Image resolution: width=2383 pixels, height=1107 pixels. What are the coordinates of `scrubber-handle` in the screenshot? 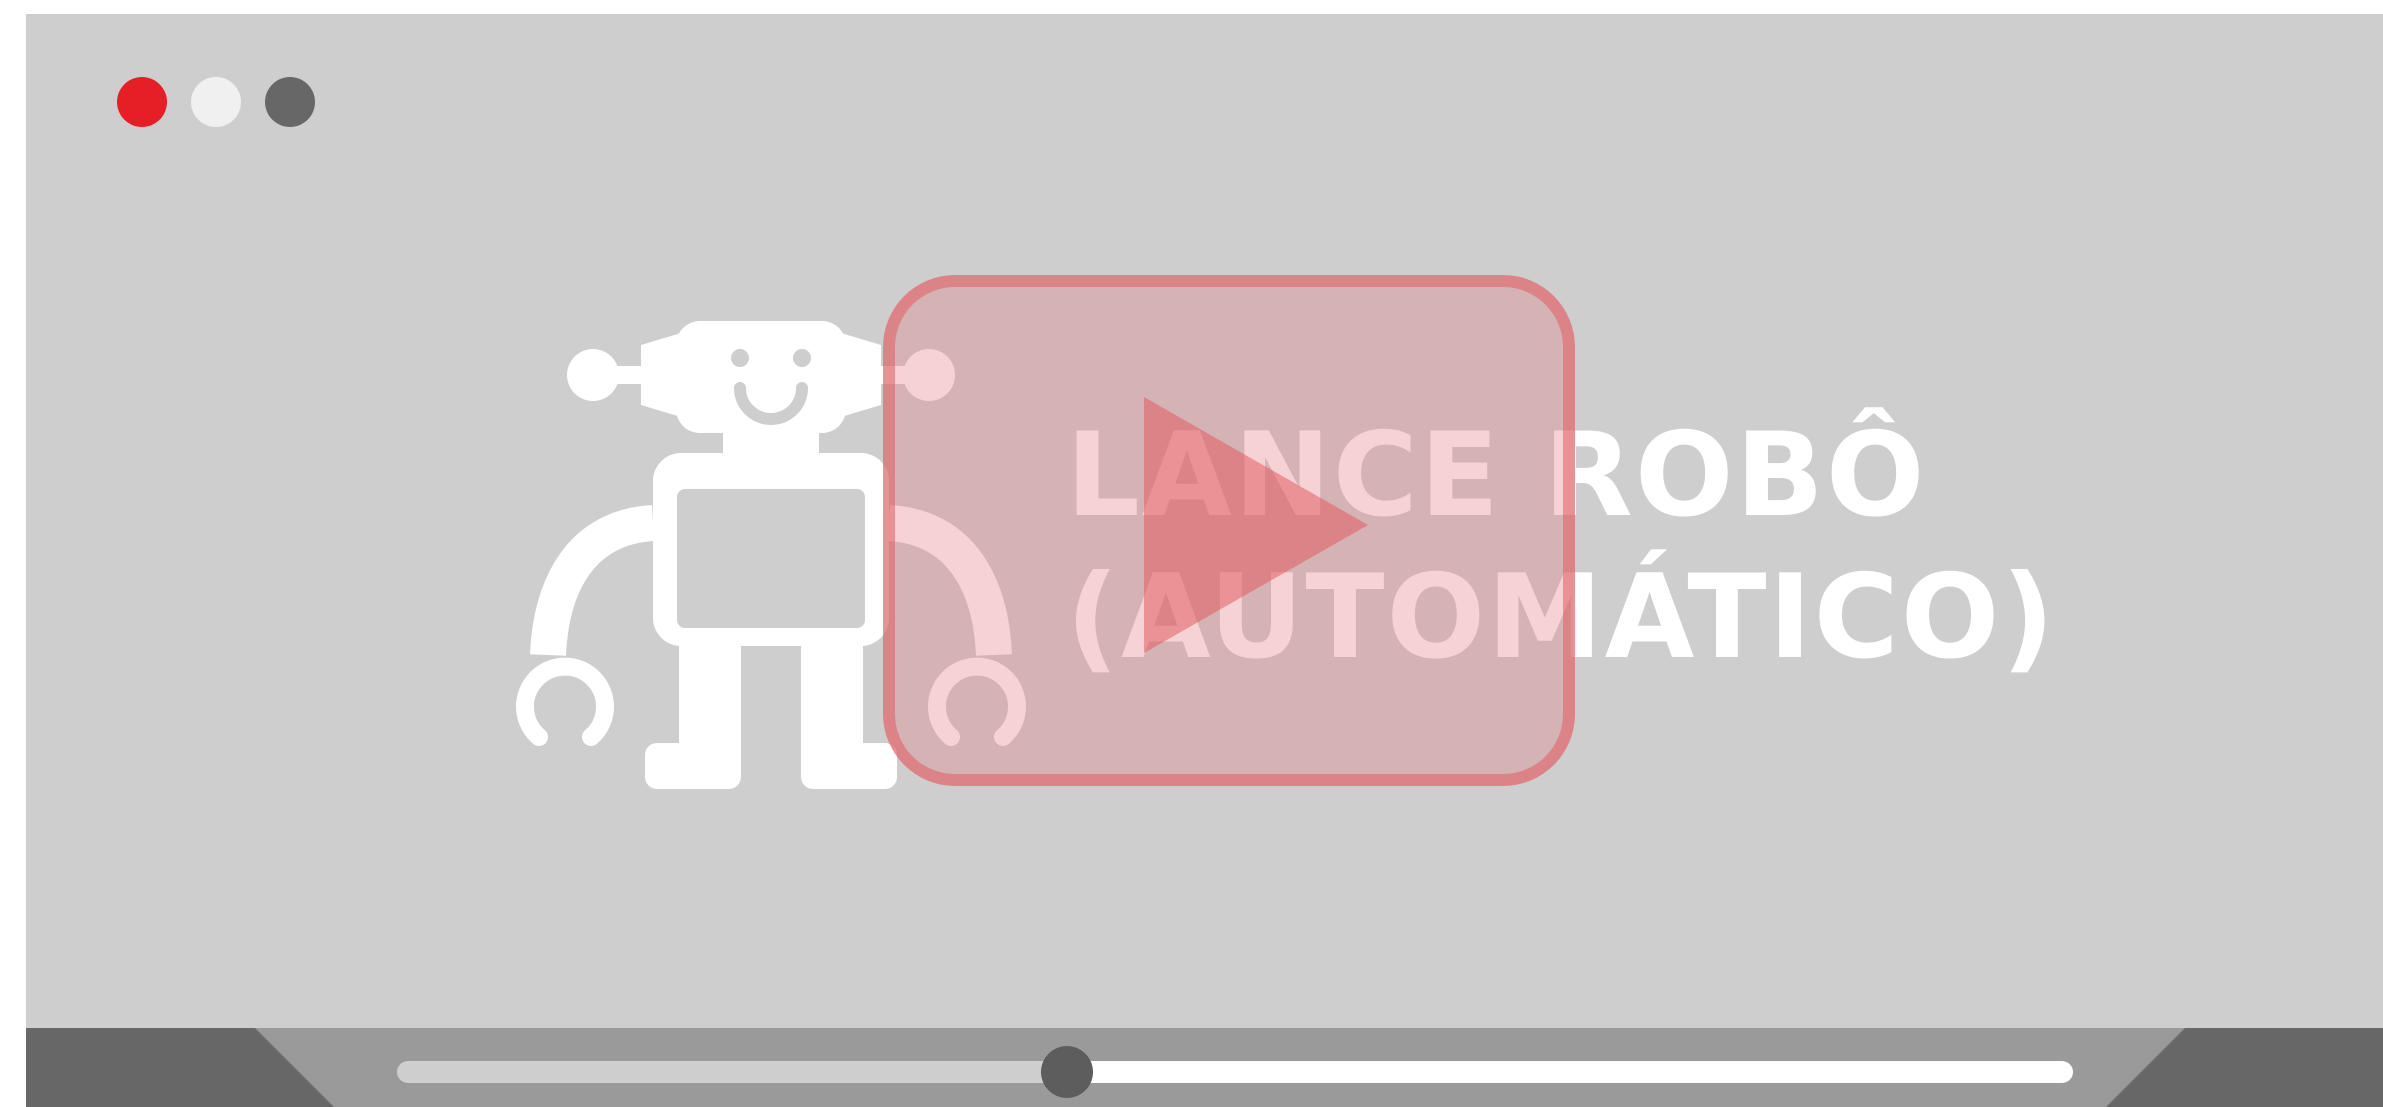 It's located at (1067, 1072).